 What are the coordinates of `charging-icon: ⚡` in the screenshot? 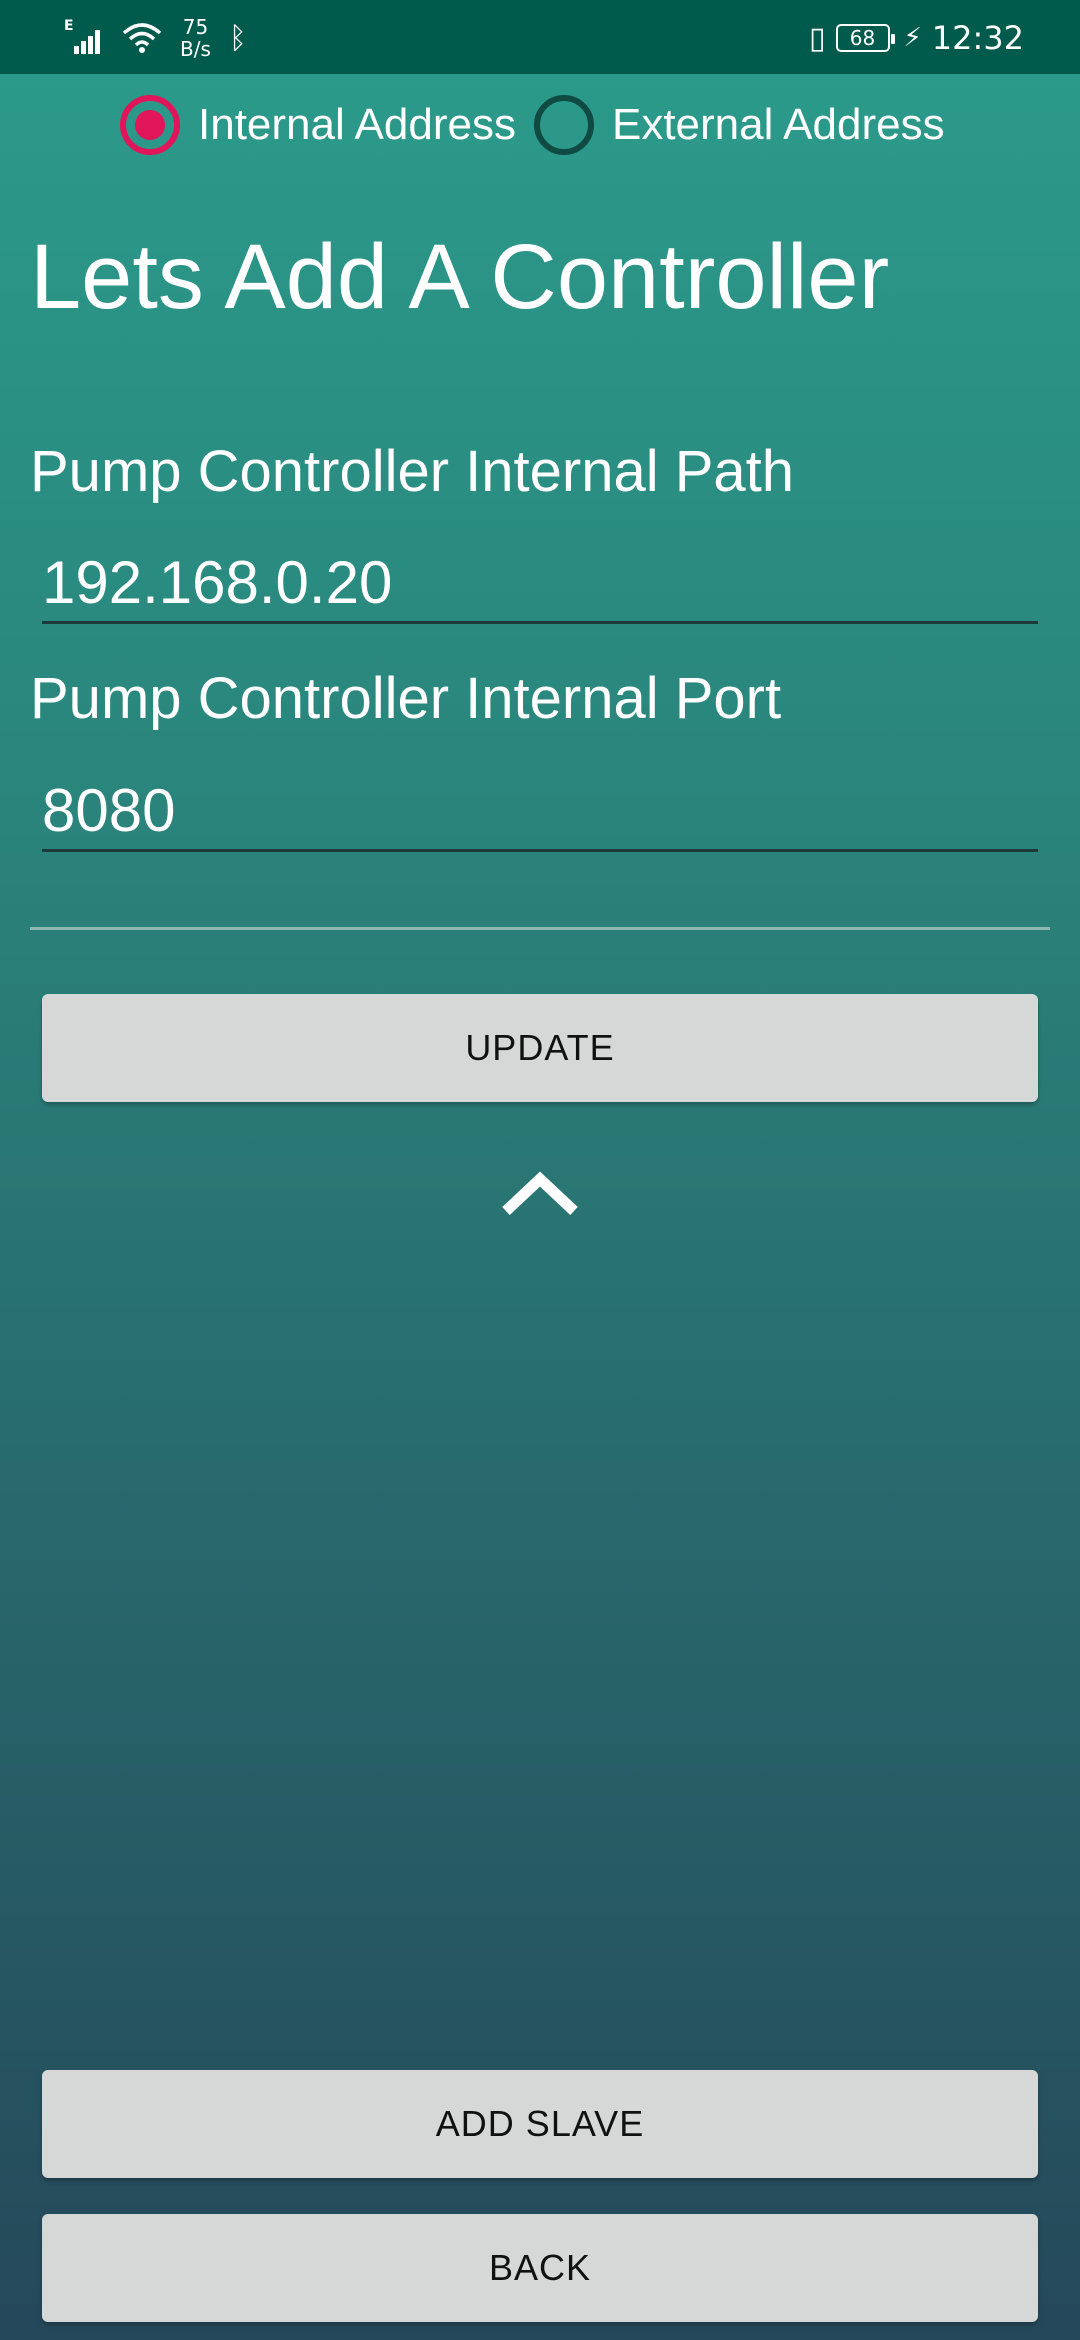 It's located at (912, 38).